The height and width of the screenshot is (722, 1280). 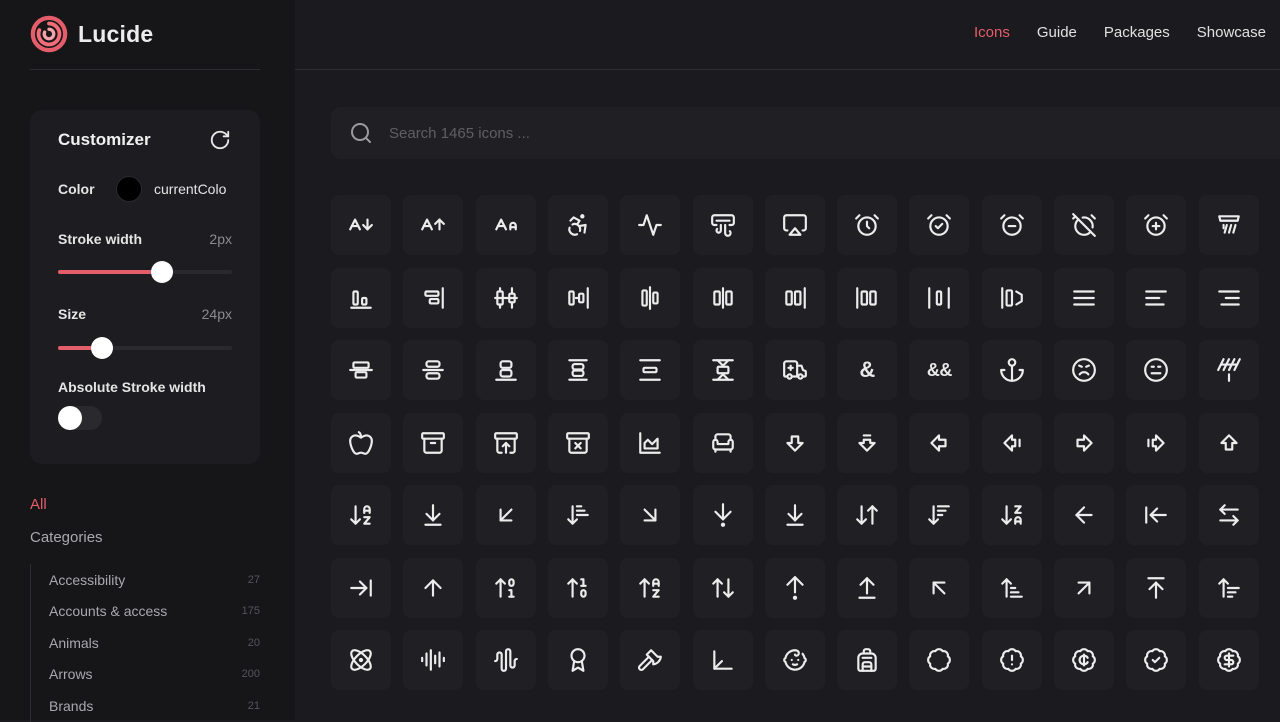 I want to click on nav-showcase: Showcase, so click(x=1231, y=32).